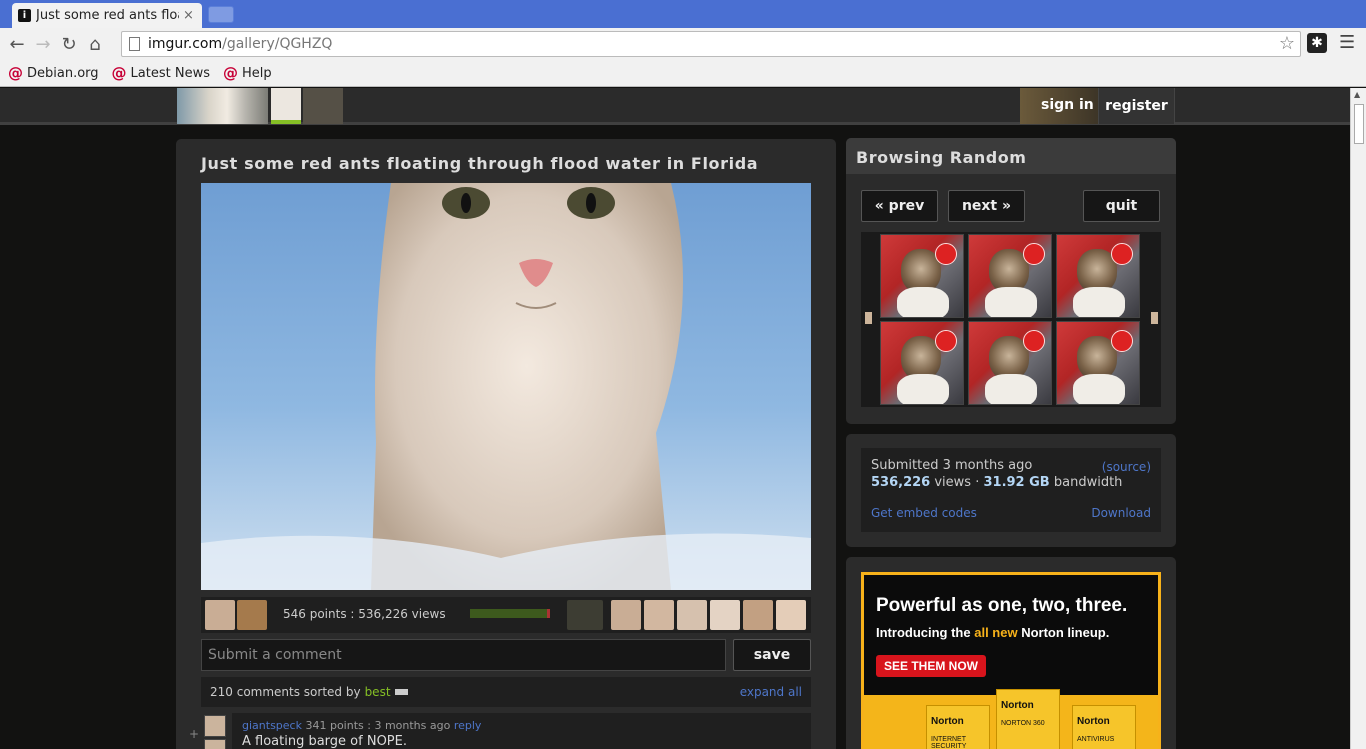 Image resolution: width=1366 pixels, height=749 pixels. What do you see at coordinates (510, 613) in the screenshot?
I see `vote-ratio-bar` at bounding box center [510, 613].